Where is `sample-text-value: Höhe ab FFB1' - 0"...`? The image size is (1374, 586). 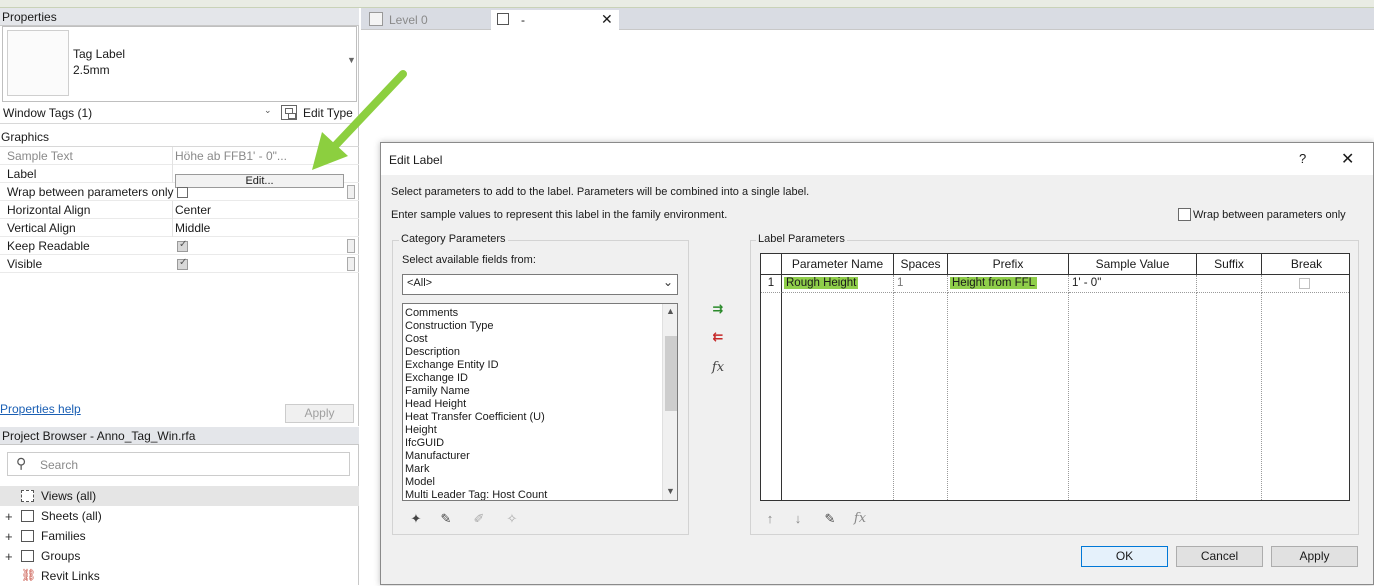
sample-text-value: Höhe ab FFB1' - 0"... is located at coordinates (231, 156).